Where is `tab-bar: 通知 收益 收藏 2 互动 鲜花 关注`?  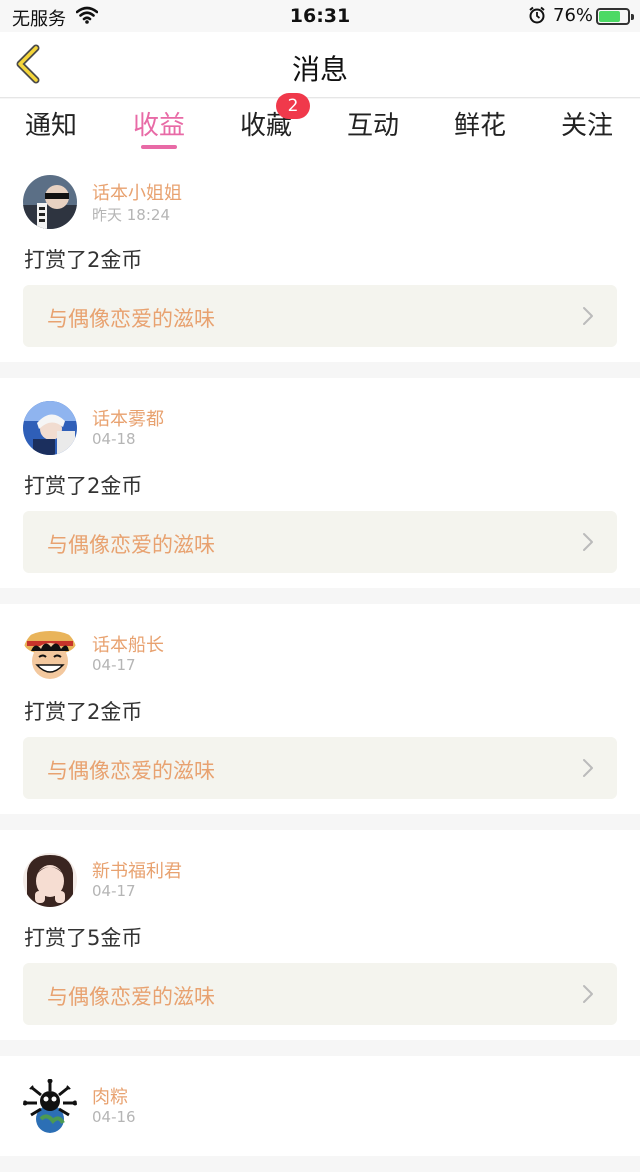
tab-bar: 通知 收益 收藏 2 互动 鲜花 关注 is located at coordinates (320, 122).